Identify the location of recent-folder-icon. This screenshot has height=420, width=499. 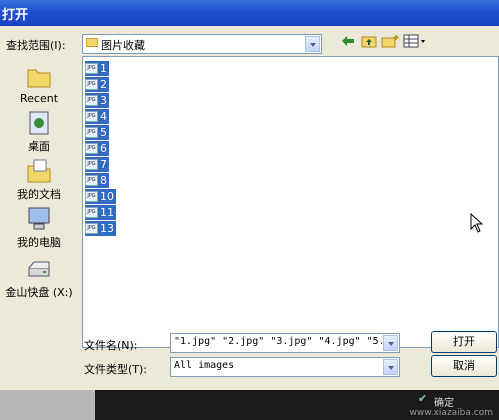
(39, 77).